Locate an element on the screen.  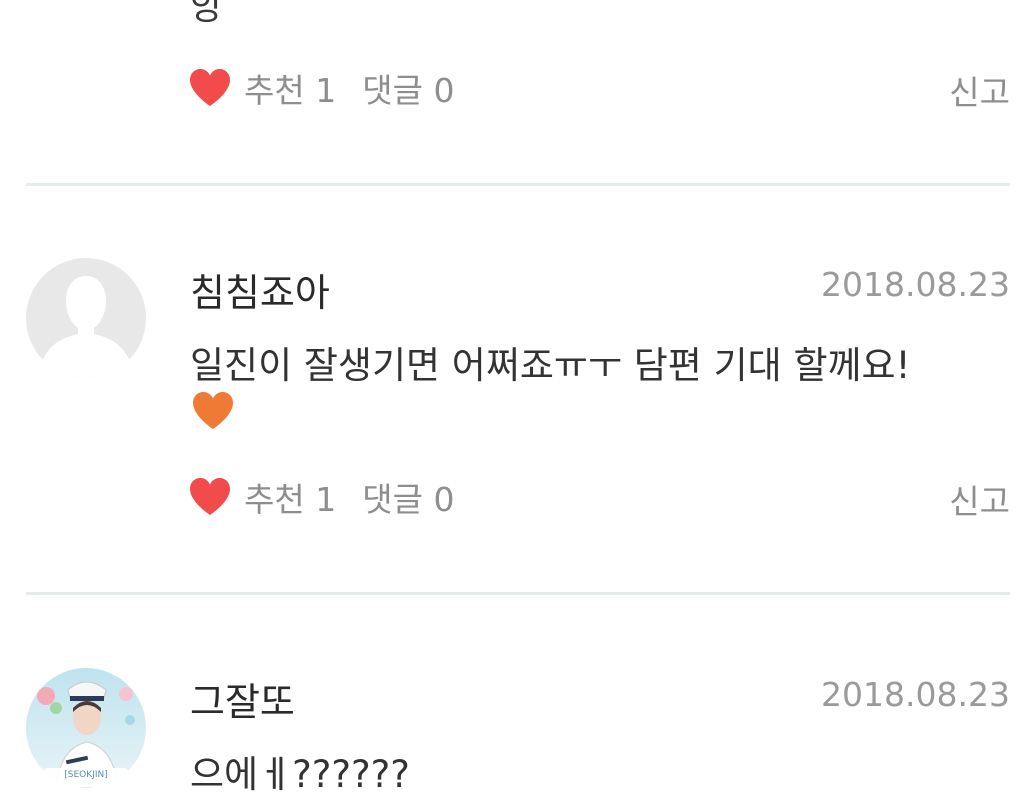
comment-actions: 추천 1 댓글 0 is located at coordinates (321, 497).